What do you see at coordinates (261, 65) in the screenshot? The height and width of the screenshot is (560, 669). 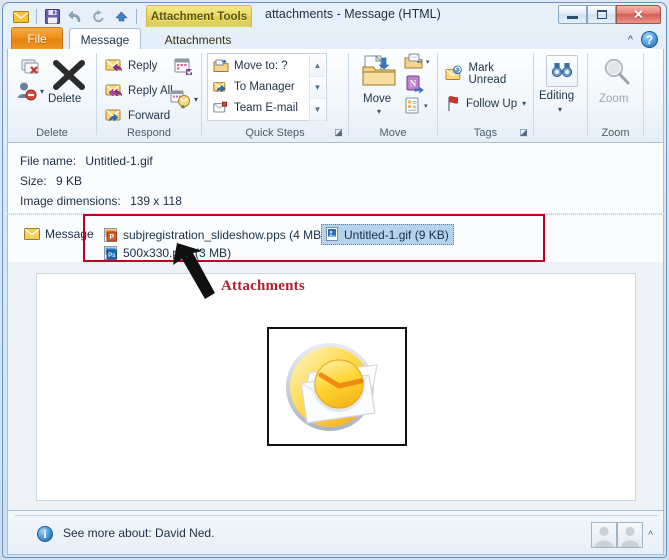 I see `quick-step-move-to-label: Move to: ?` at bounding box center [261, 65].